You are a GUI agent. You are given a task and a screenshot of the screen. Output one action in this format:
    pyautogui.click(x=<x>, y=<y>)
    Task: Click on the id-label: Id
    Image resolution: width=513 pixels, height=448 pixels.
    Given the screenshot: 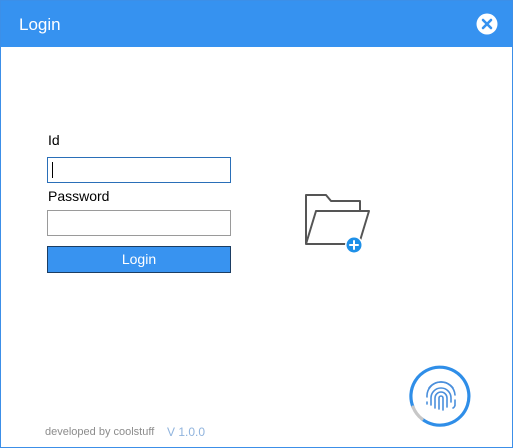 What is the action you would take?
    pyautogui.click(x=54, y=140)
    